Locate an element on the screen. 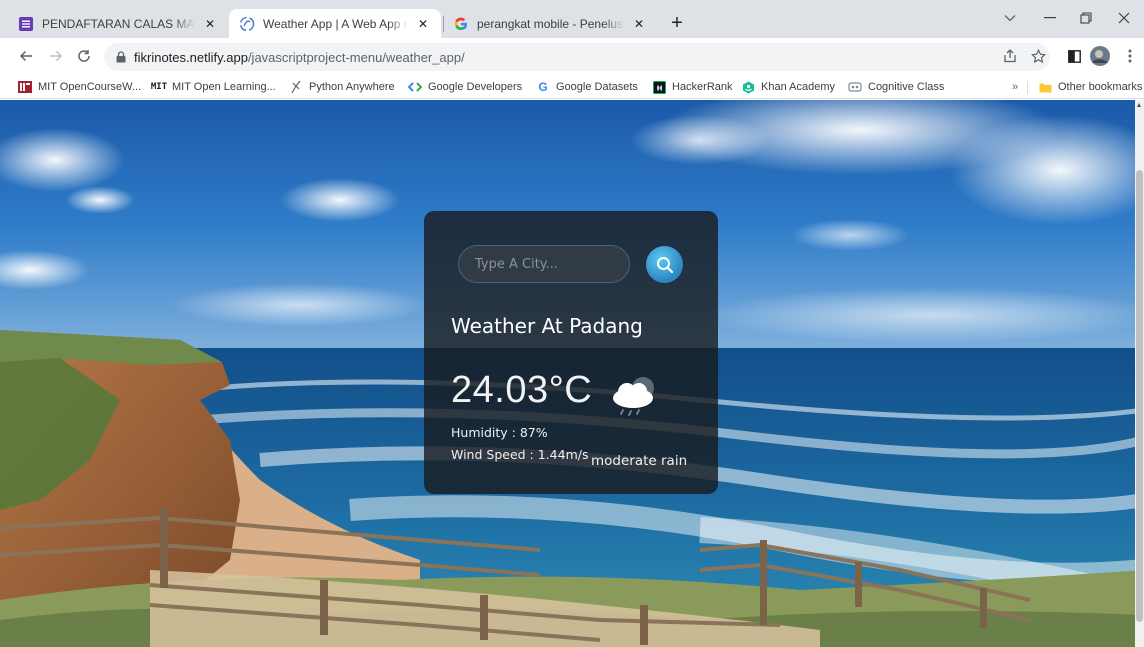  mit-logo-icon: MIT is located at coordinates (159, 87).